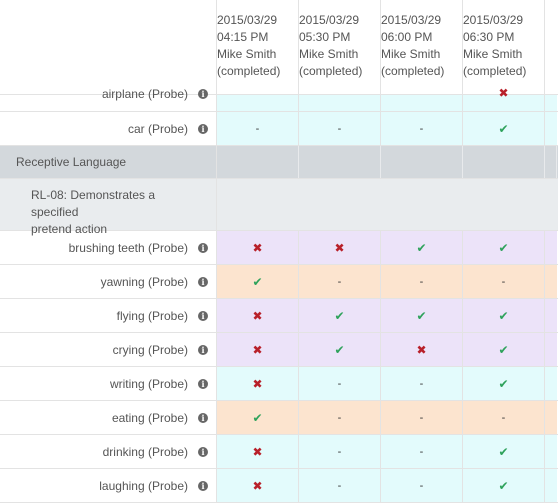 The image size is (558, 504). Describe the element at coordinates (152, 315) in the screenshot. I see `row-label: flying (Probe)` at that location.